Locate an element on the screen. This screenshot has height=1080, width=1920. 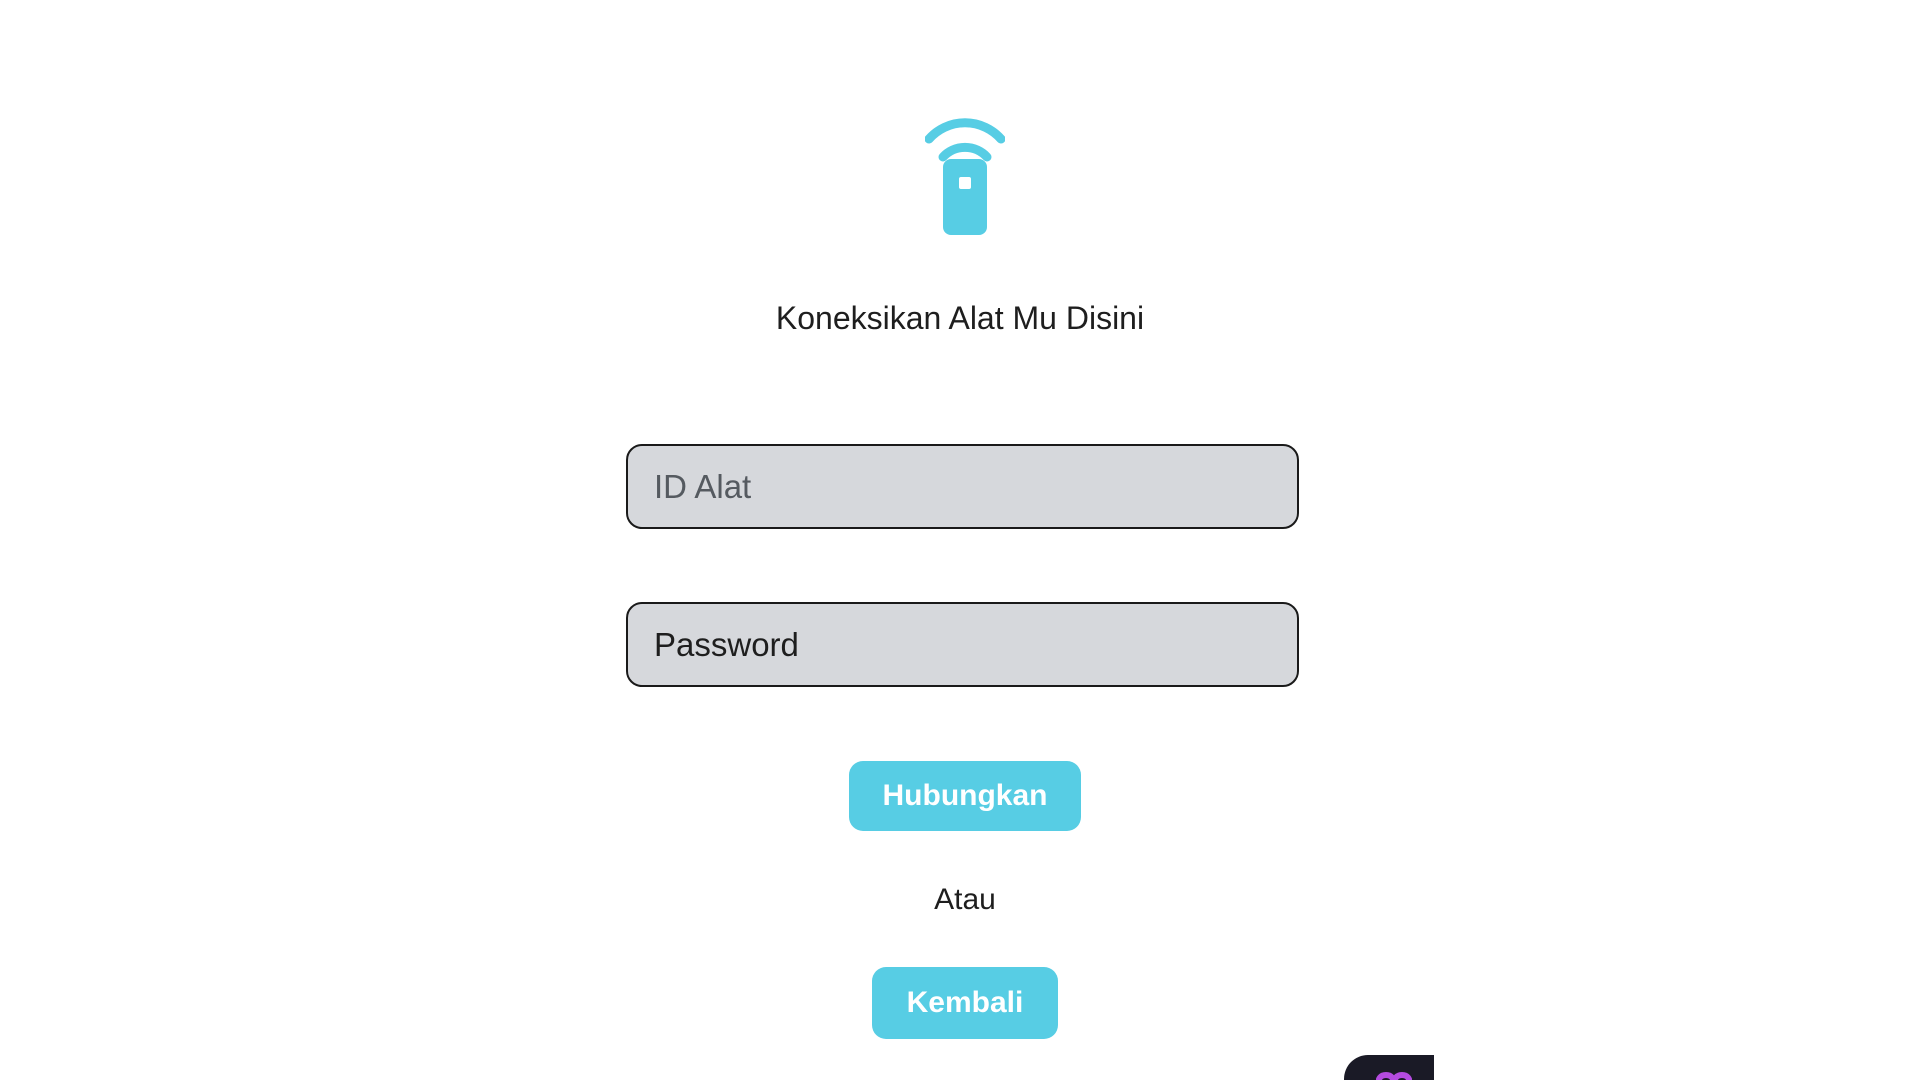
device-id-input is located at coordinates (962, 486).